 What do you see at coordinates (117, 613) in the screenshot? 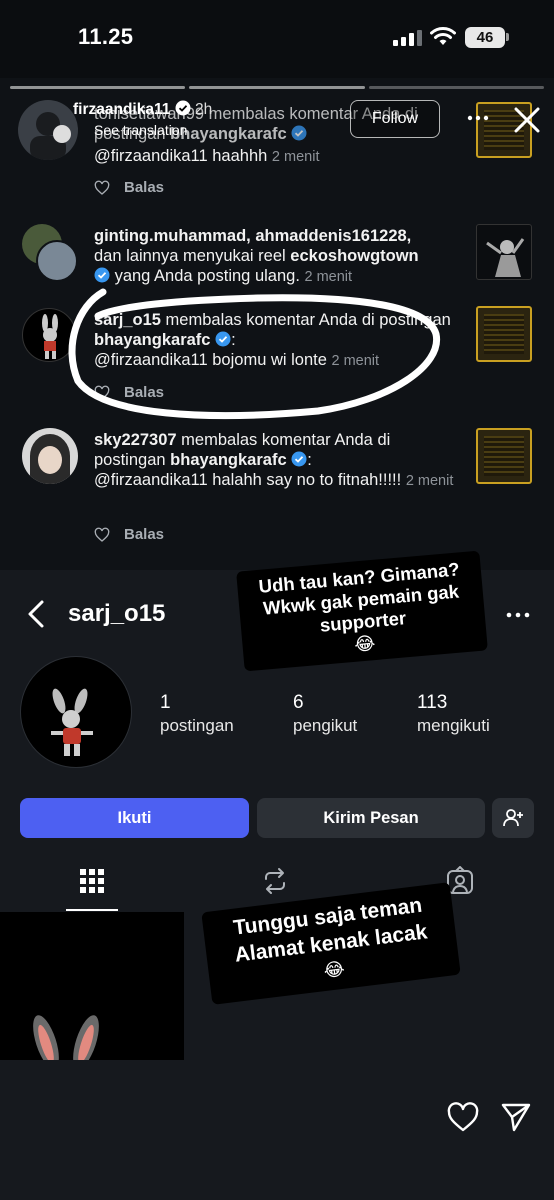
I see `profile-username: sarj_o15` at bounding box center [117, 613].